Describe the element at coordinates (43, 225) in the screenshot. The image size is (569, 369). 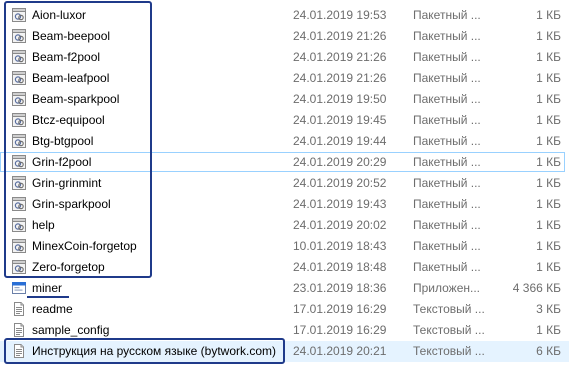
I see `file-name: help` at that location.